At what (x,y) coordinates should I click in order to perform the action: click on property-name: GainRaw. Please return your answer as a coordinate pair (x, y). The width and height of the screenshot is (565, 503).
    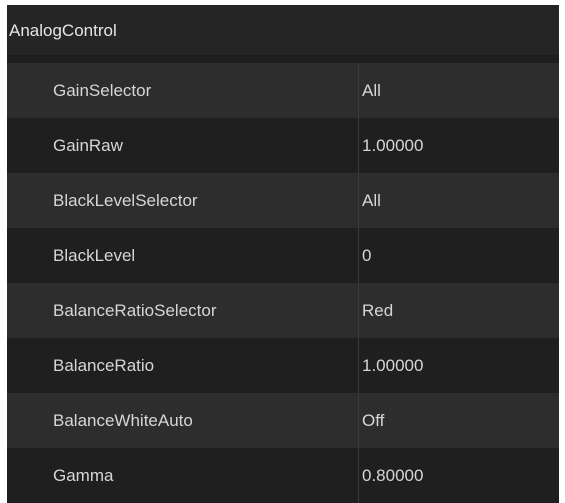
    Looking at the image, I should click on (183, 145).